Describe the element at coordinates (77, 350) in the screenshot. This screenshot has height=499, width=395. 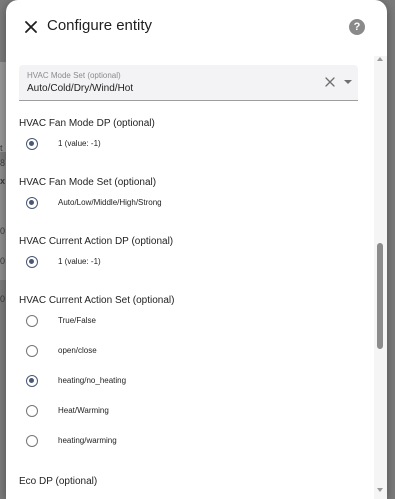
I see `radio-option-label: open/close` at that location.